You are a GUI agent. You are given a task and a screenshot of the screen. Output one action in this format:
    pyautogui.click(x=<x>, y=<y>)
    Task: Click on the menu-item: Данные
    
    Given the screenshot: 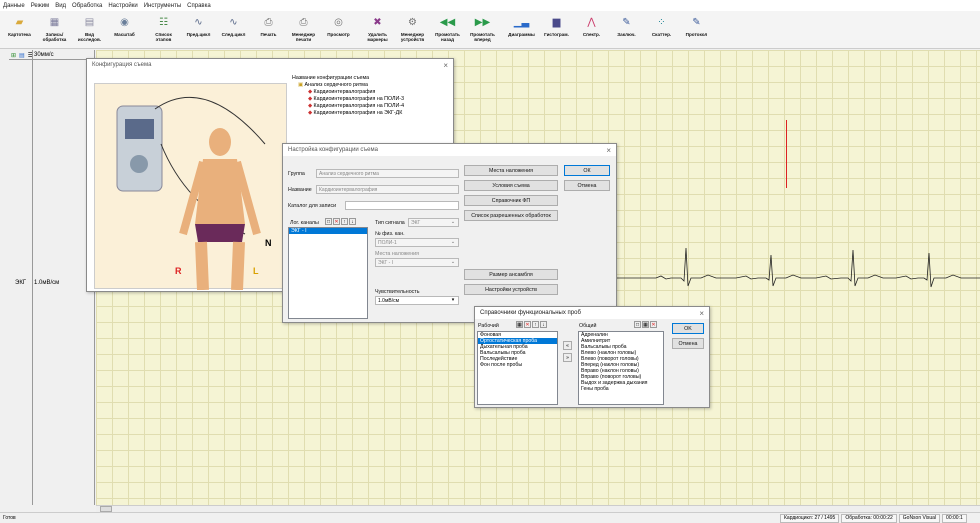 What is the action you would take?
    pyautogui.click(x=14, y=6)
    